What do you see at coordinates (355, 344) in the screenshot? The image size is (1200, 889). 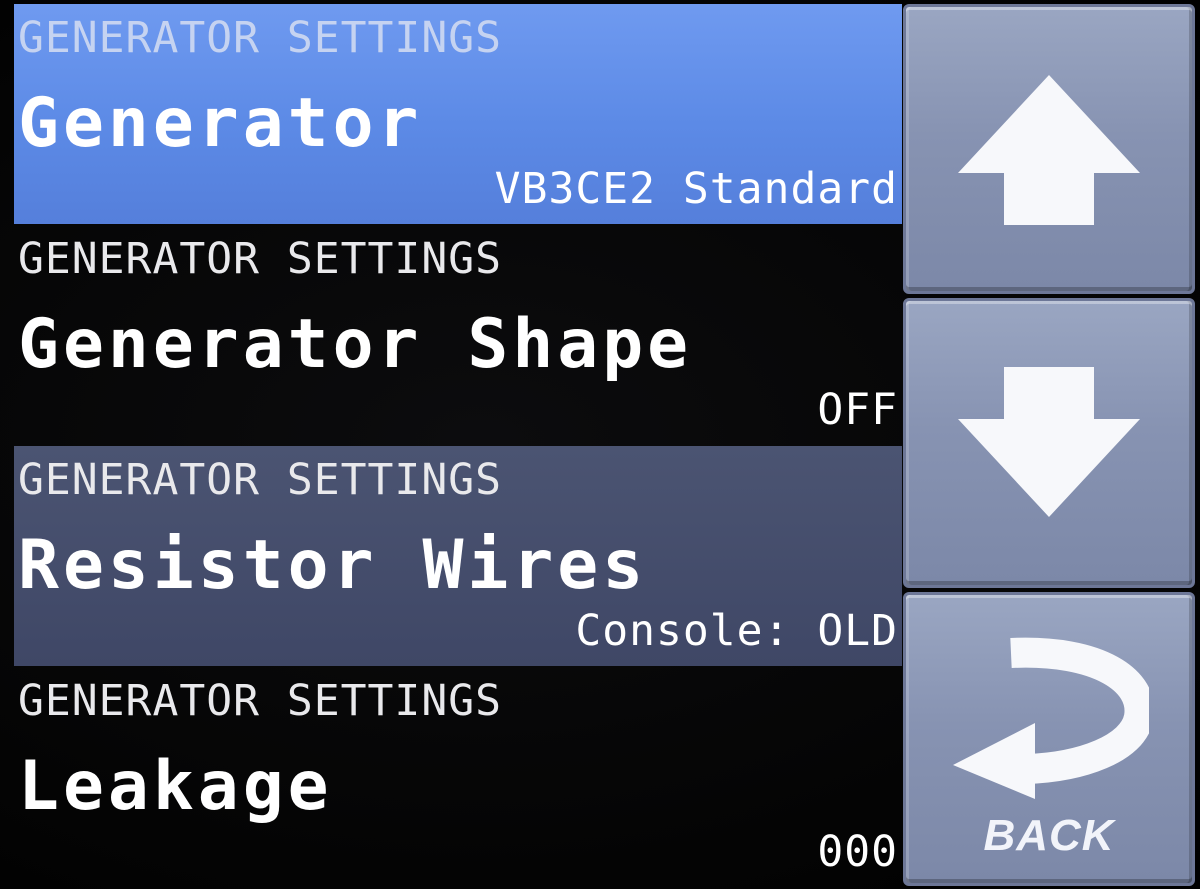 I see `item-name: Generator Shape` at bounding box center [355, 344].